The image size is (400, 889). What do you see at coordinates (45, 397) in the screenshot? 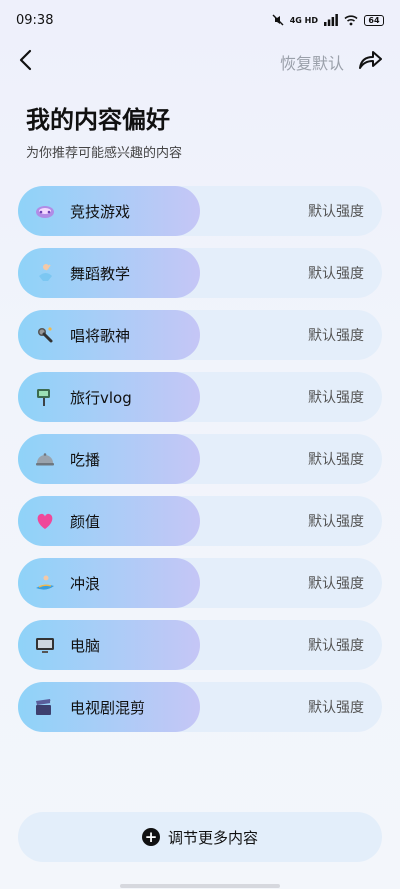
I see `selfie-stick-icon` at bounding box center [45, 397].